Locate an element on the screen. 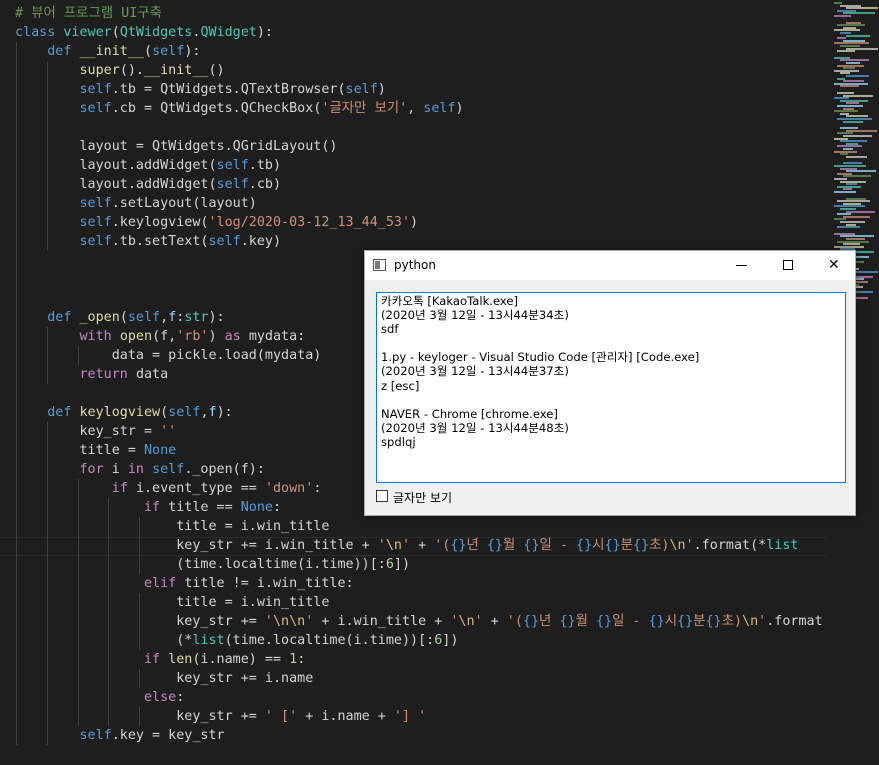 Image resolution: width=879 pixels, height=765 pixels. code-token: 'log/2020-03-12_13_44_53' is located at coordinates (309, 222).